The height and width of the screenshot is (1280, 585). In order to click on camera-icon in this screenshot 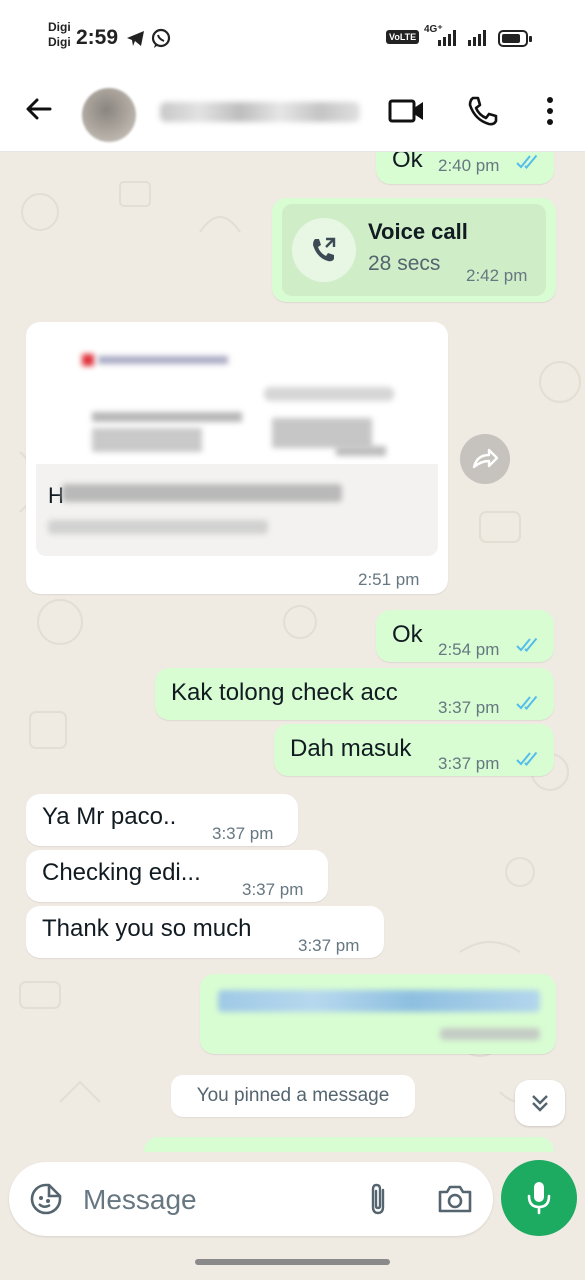, I will do `click(455, 1199)`.